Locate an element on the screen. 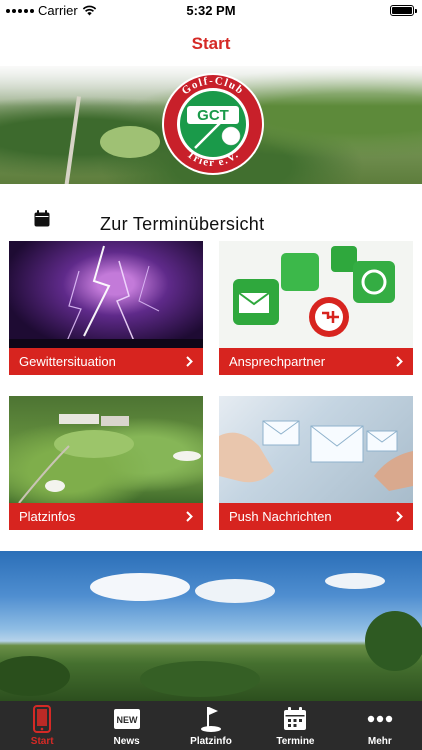 The width and height of the screenshot is (422, 750). tab-more: Mehr is located at coordinates (380, 725).